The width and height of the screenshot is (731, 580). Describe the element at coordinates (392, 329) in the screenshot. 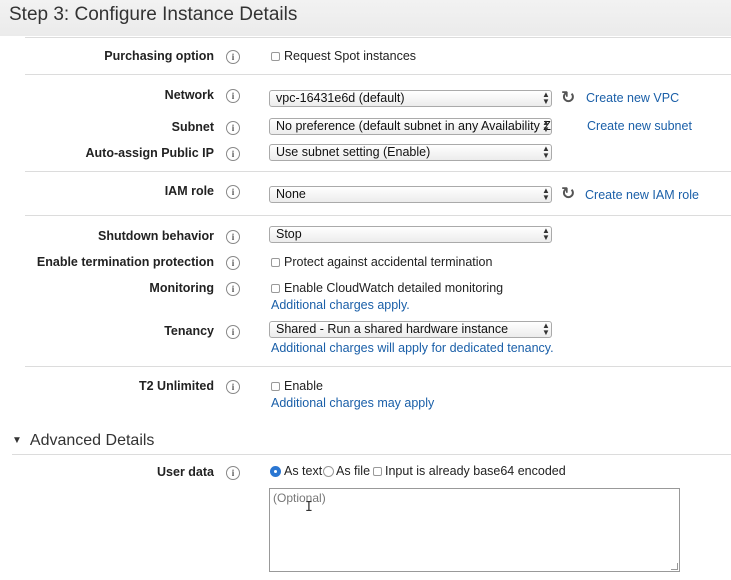

I see `tenancy-select-value: Shared - Run a shared hardware instance` at that location.